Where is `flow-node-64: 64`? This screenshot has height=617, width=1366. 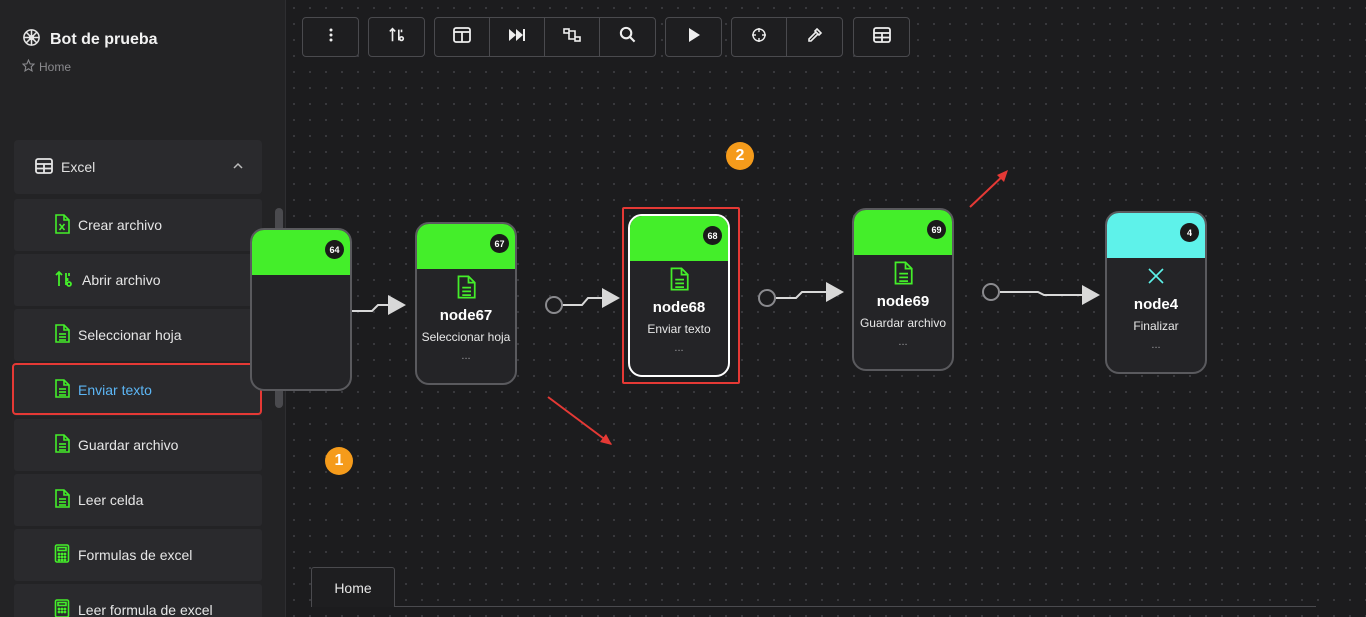 flow-node-64: 64 is located at coordinates (301, 309).